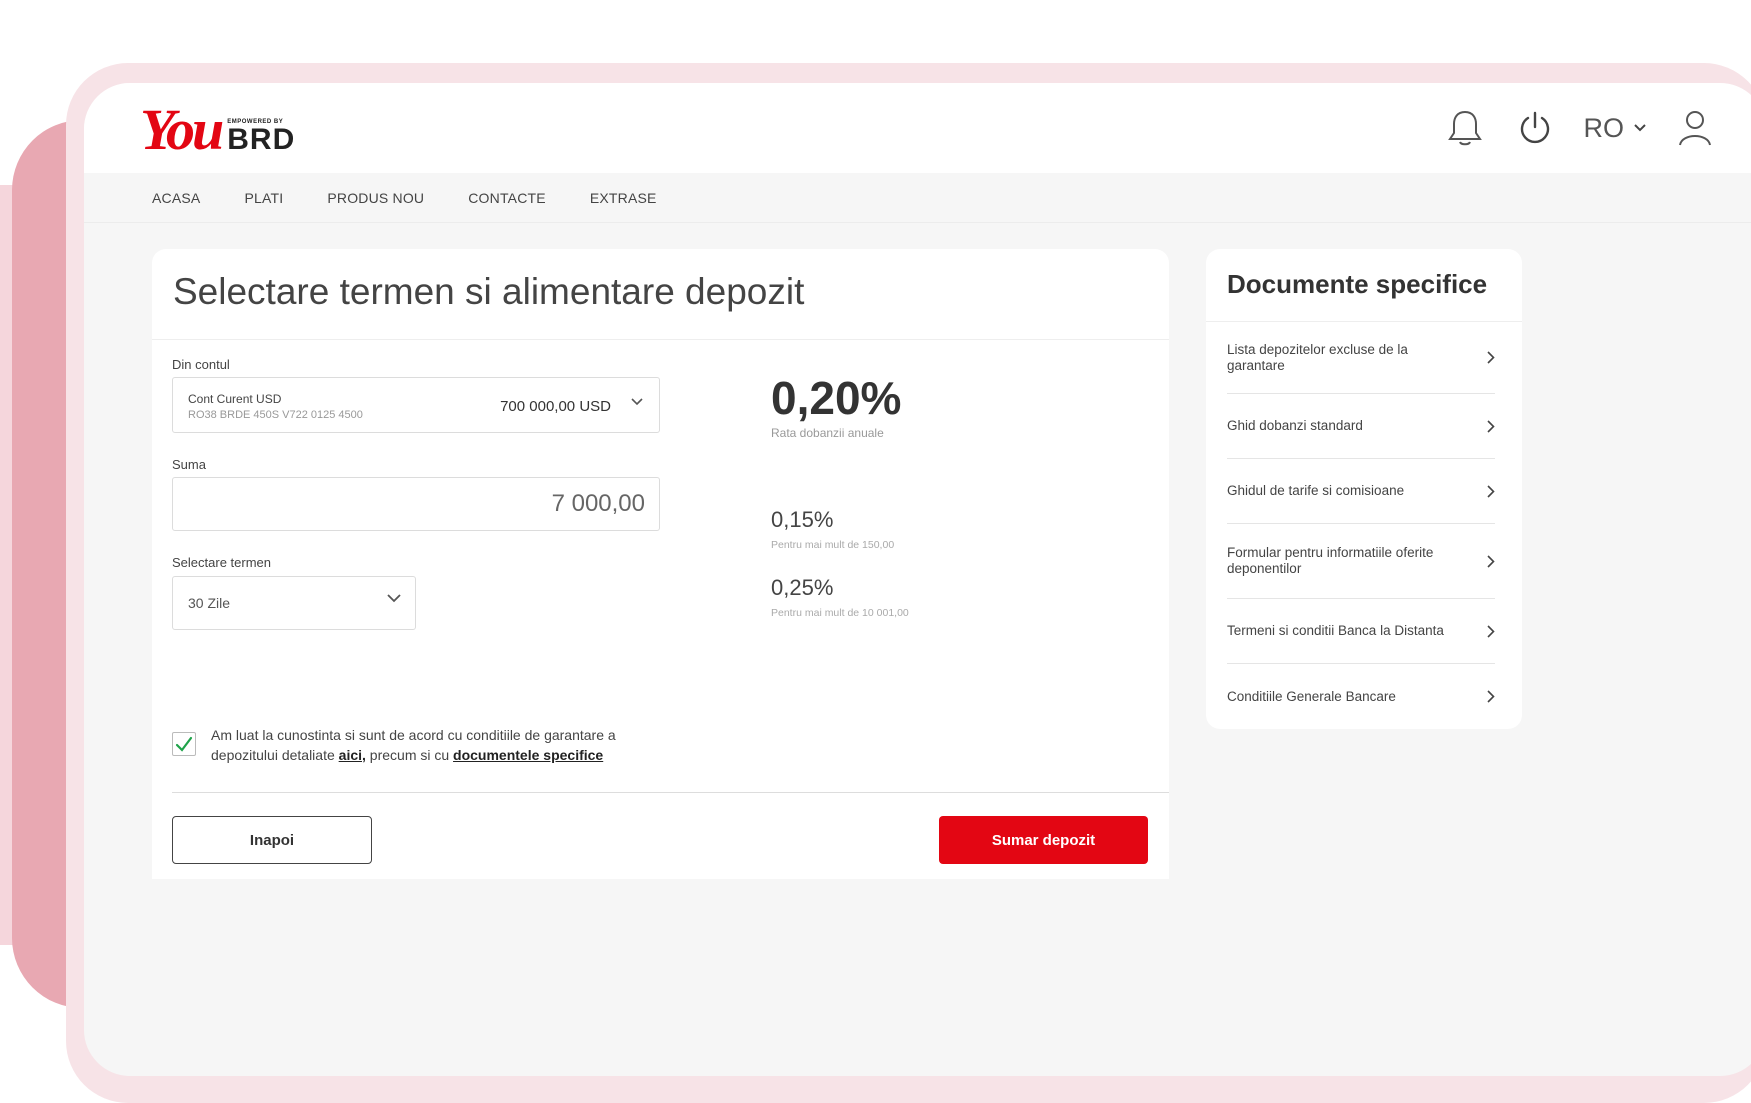 The width and height of the screenshot is (1751, 1103). I want to click on document-label: Conditiile Generale Bancare, so click(1311, 696).